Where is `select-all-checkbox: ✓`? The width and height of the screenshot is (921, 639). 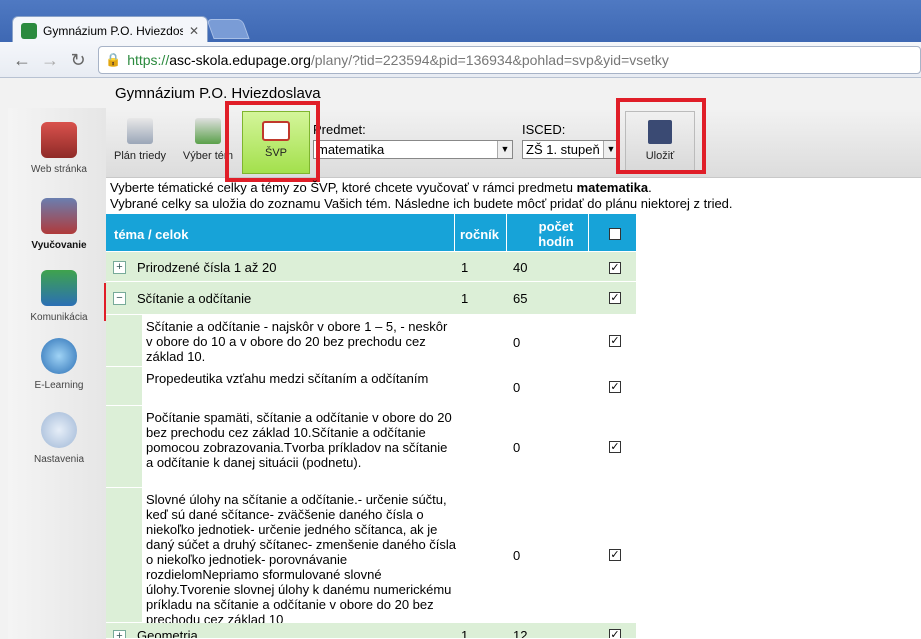 select-all-checkbox: ✓ is located at coordinates (615, 234).